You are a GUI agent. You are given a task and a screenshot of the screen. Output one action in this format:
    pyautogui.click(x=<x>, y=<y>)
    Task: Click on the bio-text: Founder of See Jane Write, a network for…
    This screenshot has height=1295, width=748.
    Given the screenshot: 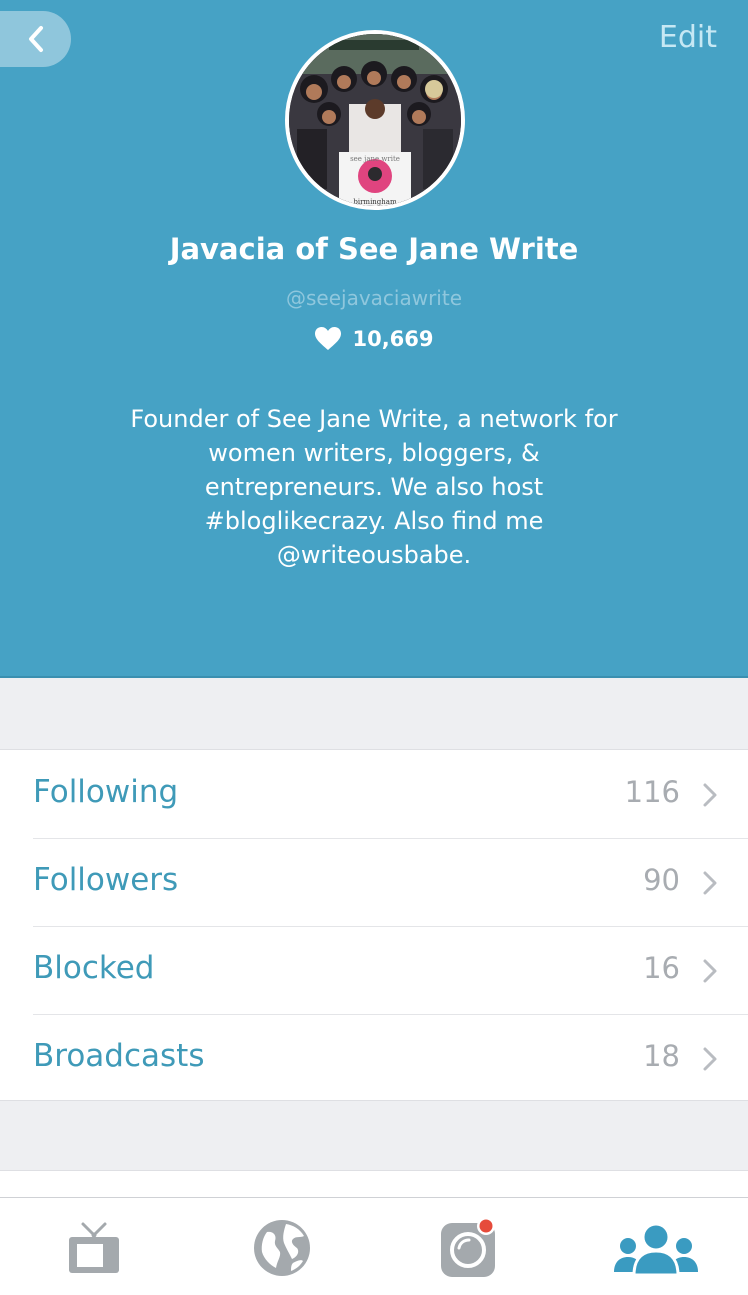 What is the action you would take?
    pyautogui.click(x=374, y=487)
    